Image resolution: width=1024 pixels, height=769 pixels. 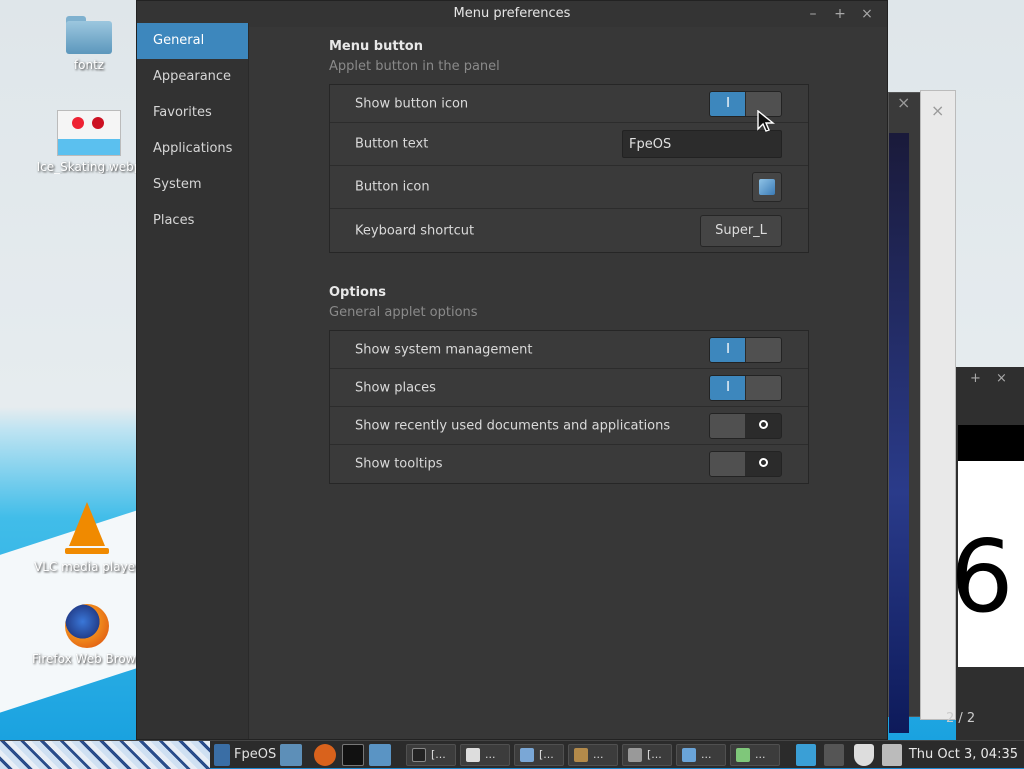 What do you see at coordinates (87, 524) in the screenshot?
I see `vlc-cone-icon` at bounding box center [87, 524].